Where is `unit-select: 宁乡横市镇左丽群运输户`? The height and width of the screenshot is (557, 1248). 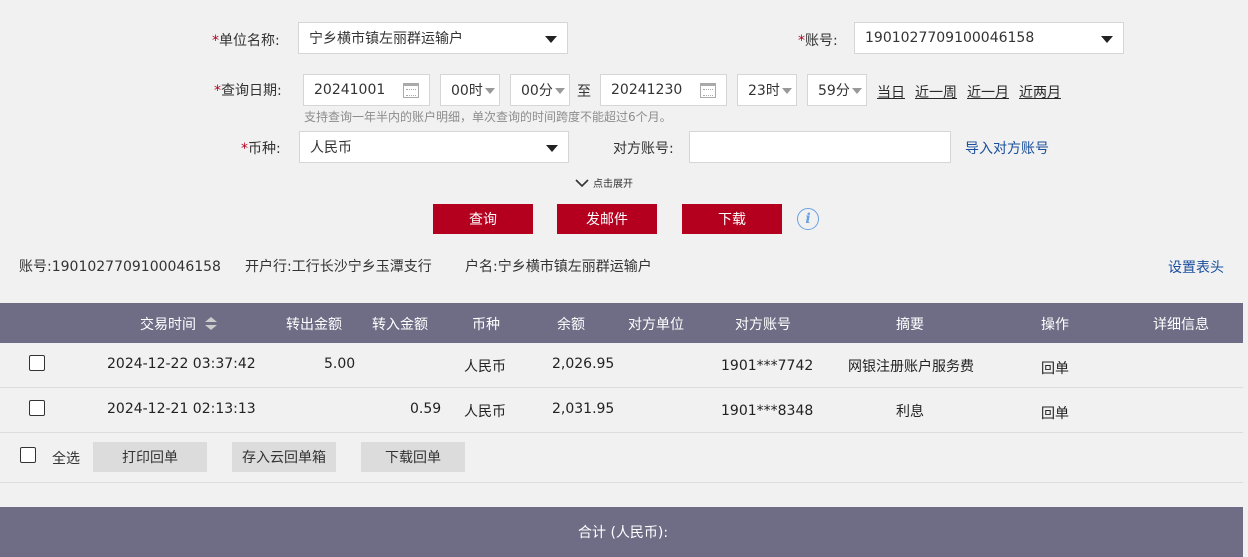
unit-select: 宁乡横市镇左丽群运输户 is located at coordinates (433, 38).